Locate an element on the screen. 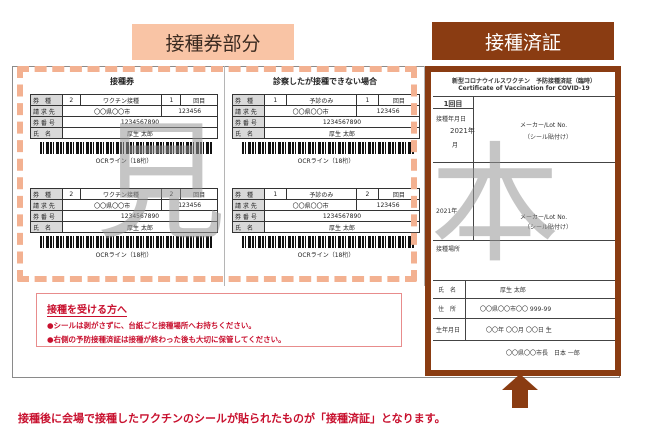  date-label: 接種年月日 is located at coordinates (451, 119).